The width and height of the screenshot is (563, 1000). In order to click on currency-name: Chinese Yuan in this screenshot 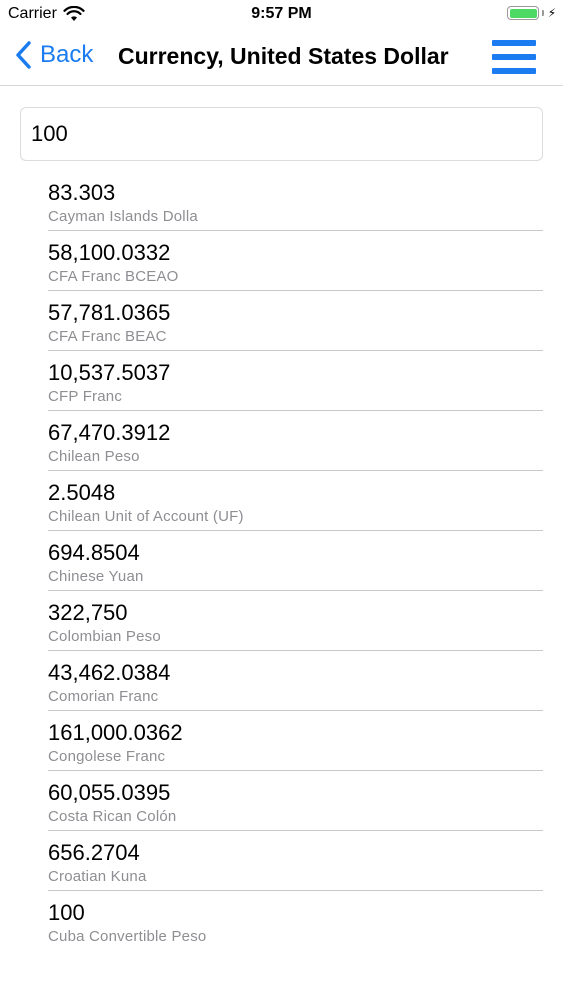, I will do `click(96, 576)`.